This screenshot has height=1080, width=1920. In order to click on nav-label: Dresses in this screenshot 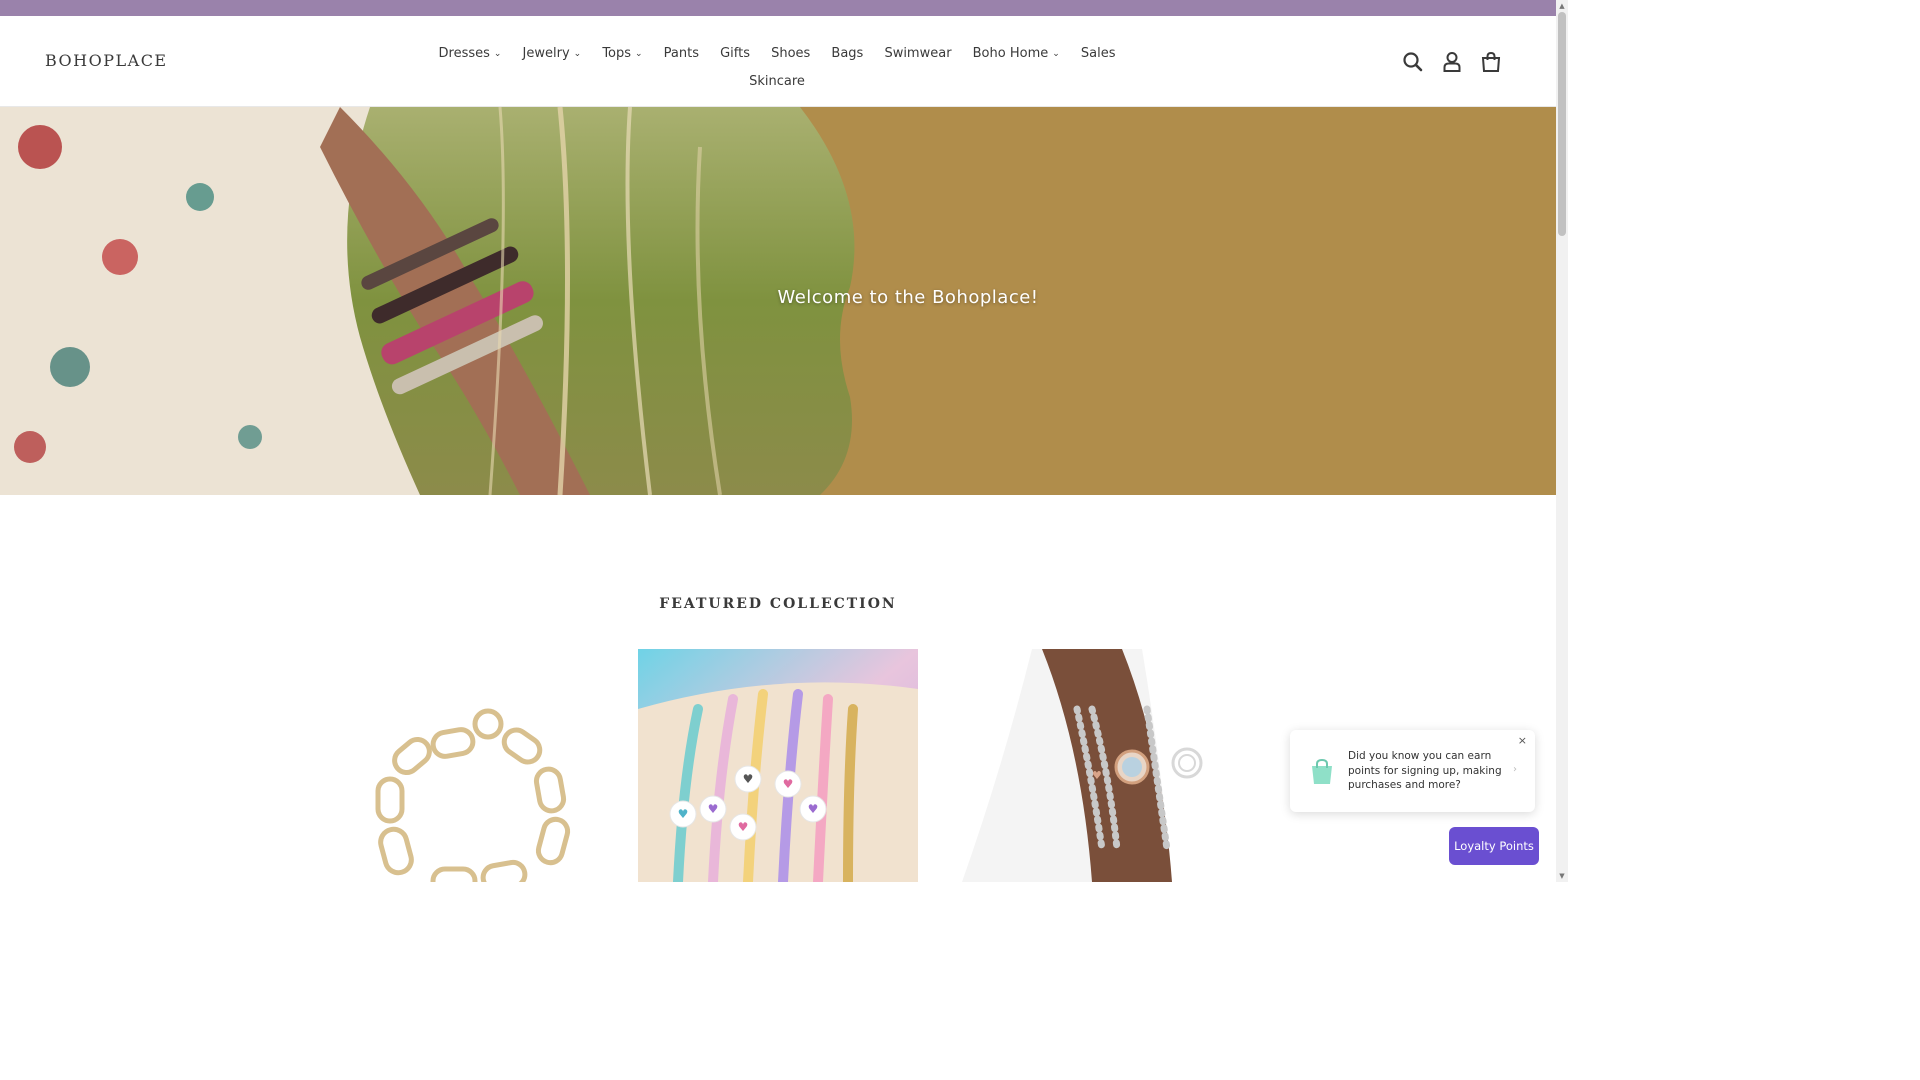, I will do `click(464, 53)`.